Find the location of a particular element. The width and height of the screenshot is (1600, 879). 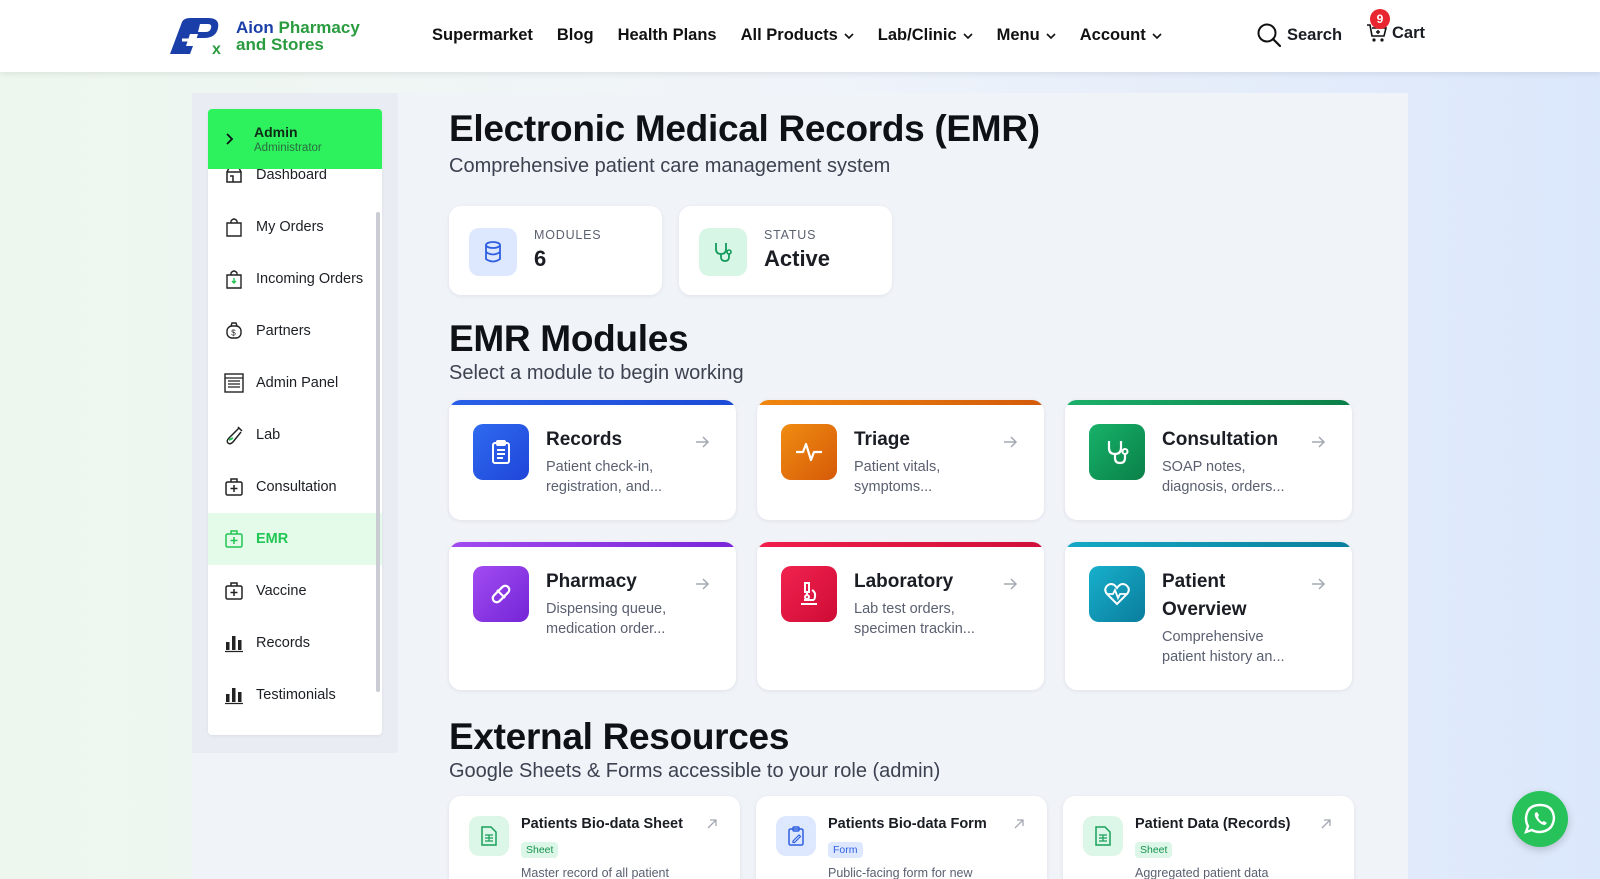

sidebar-item-testimonials: Testimonials is located at coordinates (295, 695).